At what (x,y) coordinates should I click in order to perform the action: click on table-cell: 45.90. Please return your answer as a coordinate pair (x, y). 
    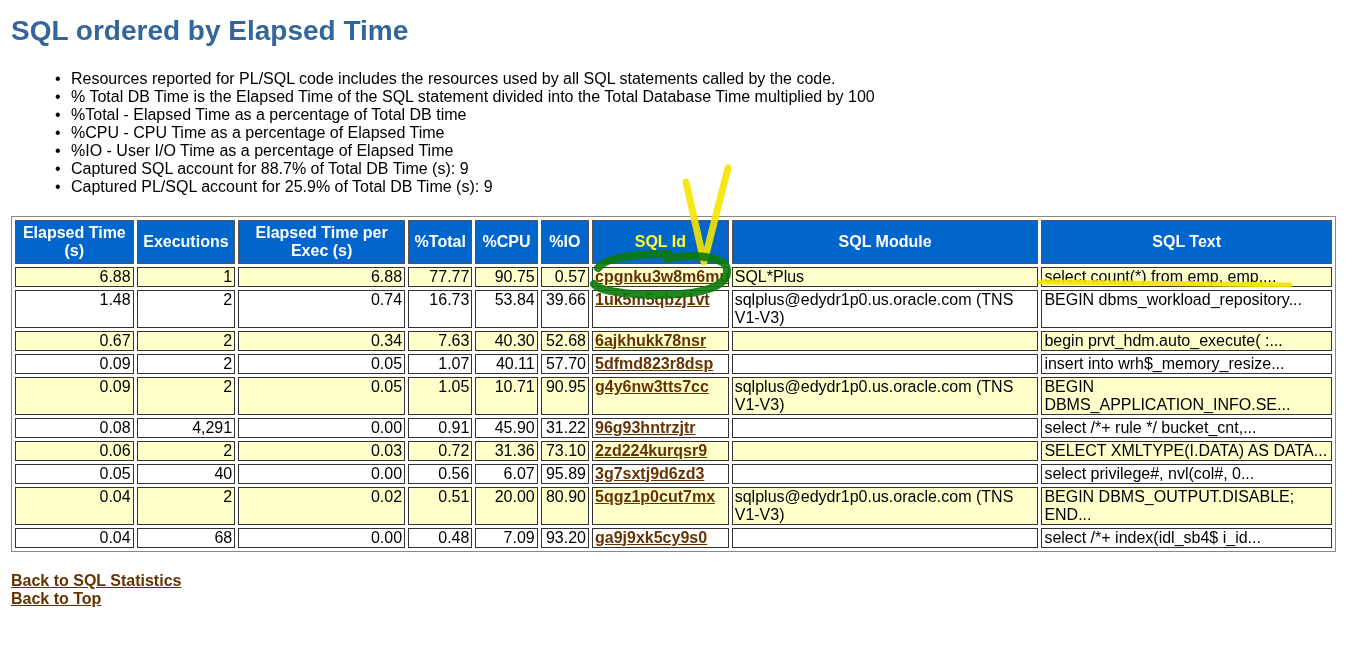
    Looking at the image, I should click on (506, 427).